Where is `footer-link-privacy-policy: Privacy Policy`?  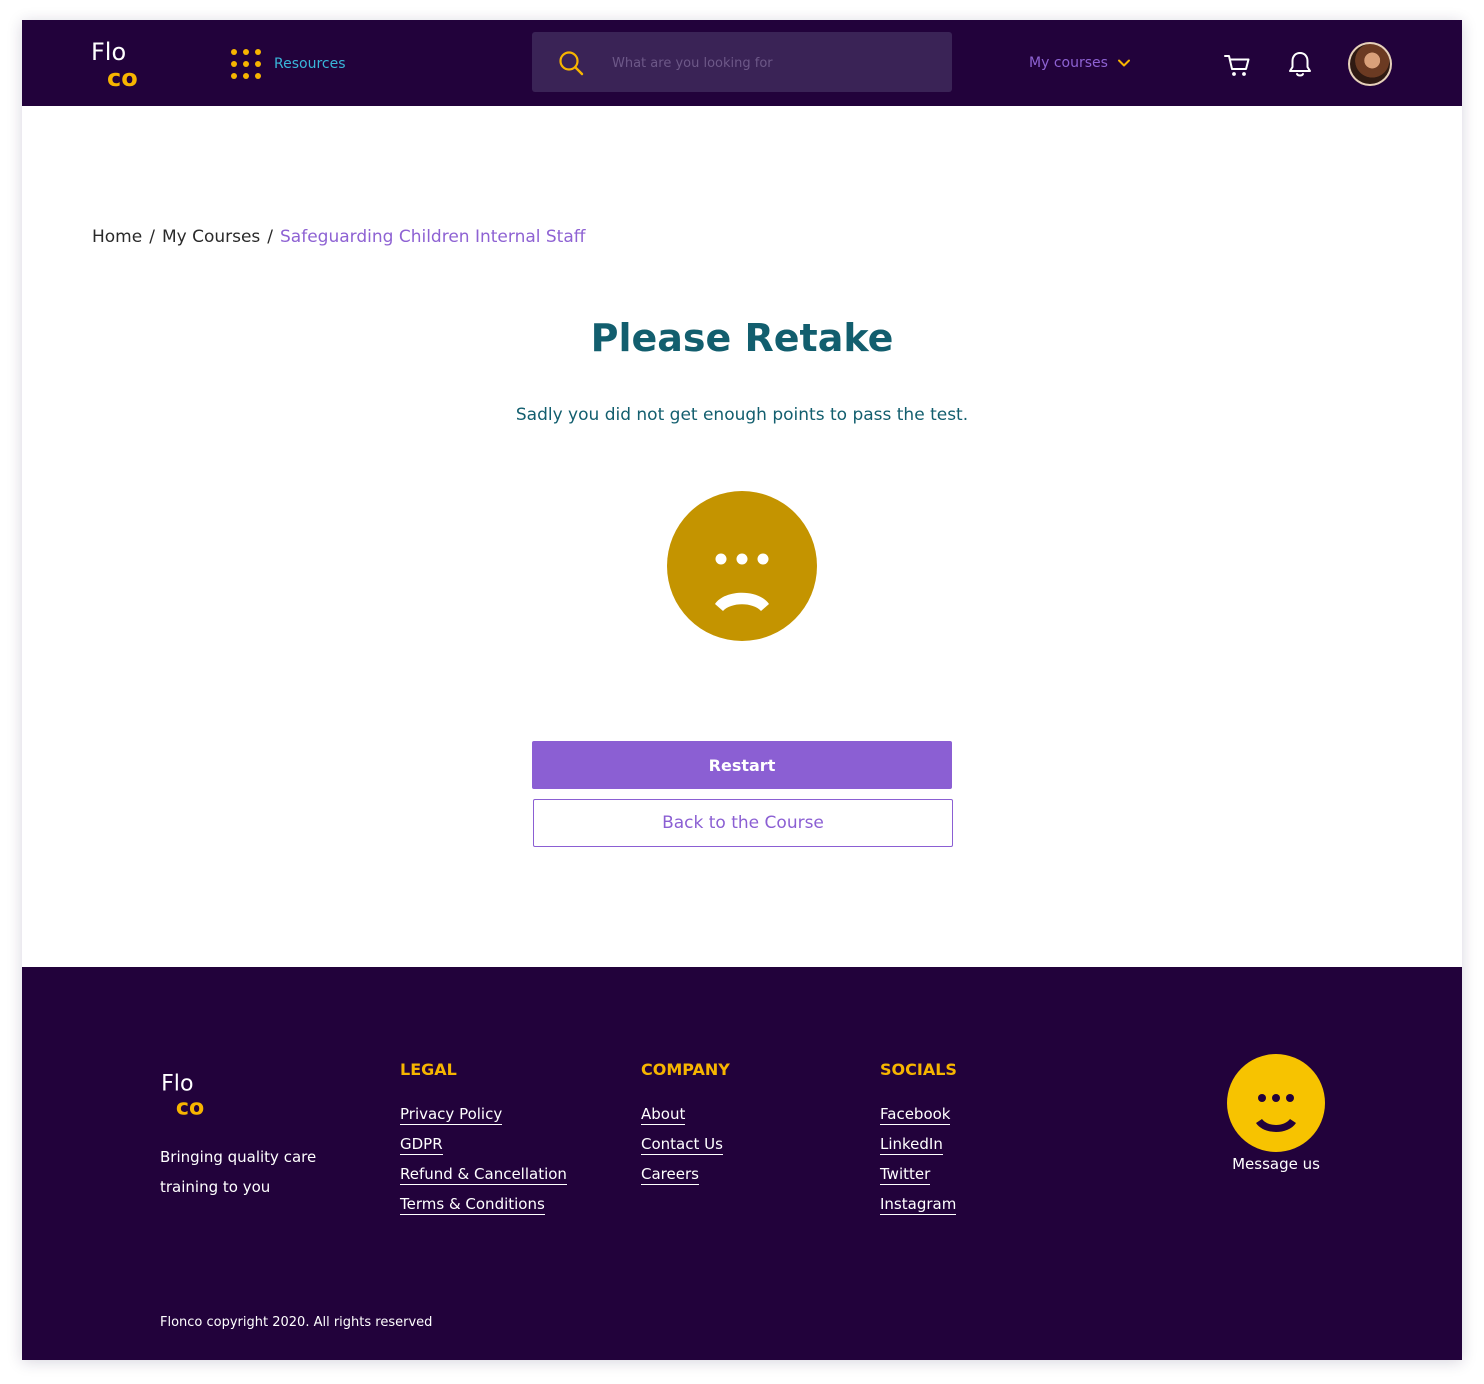 footer-link-privacy-policy: Privacy Policy is located at coordinates (451, 1115).